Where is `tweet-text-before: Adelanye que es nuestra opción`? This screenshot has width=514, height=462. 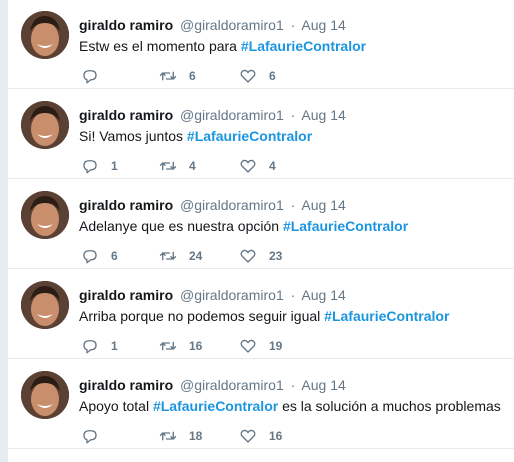
tweet-text-before: Adelanye que es nuestra opción is located at coordinates (179, 226).